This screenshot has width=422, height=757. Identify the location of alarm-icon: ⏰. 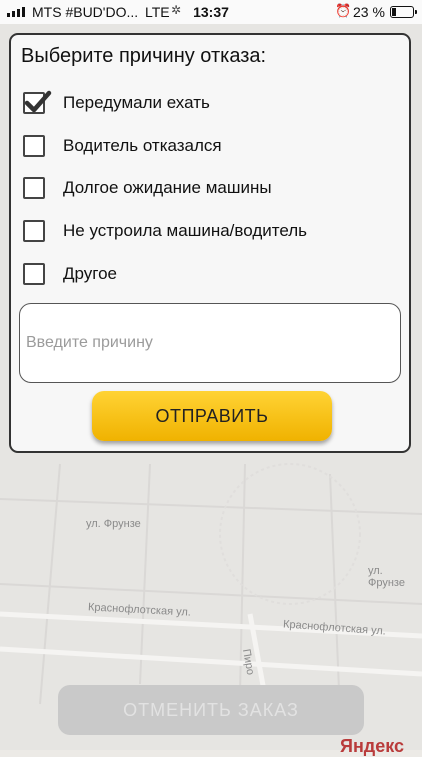
(343, 10).